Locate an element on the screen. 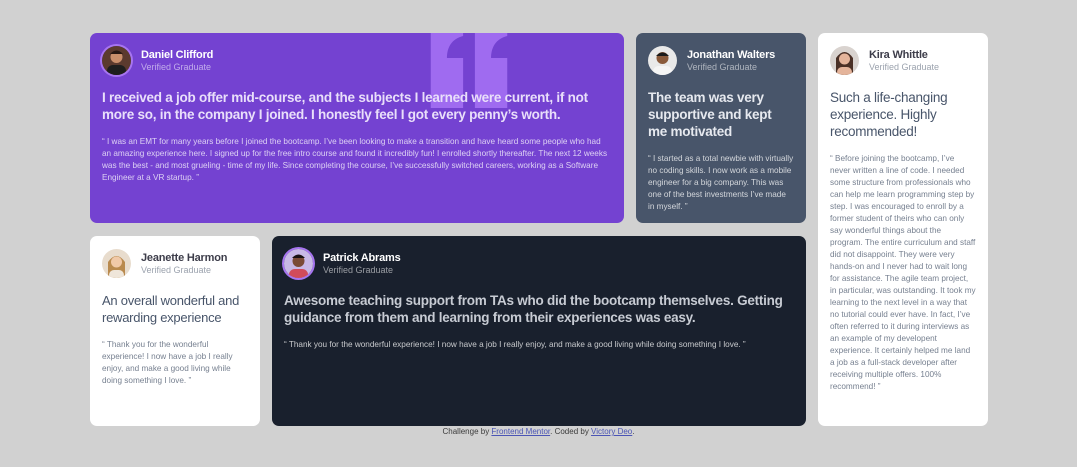 The height and width of the screenshot is (467, 1077). author-name: Patrick Abrams is located at coordinates (362, 257).